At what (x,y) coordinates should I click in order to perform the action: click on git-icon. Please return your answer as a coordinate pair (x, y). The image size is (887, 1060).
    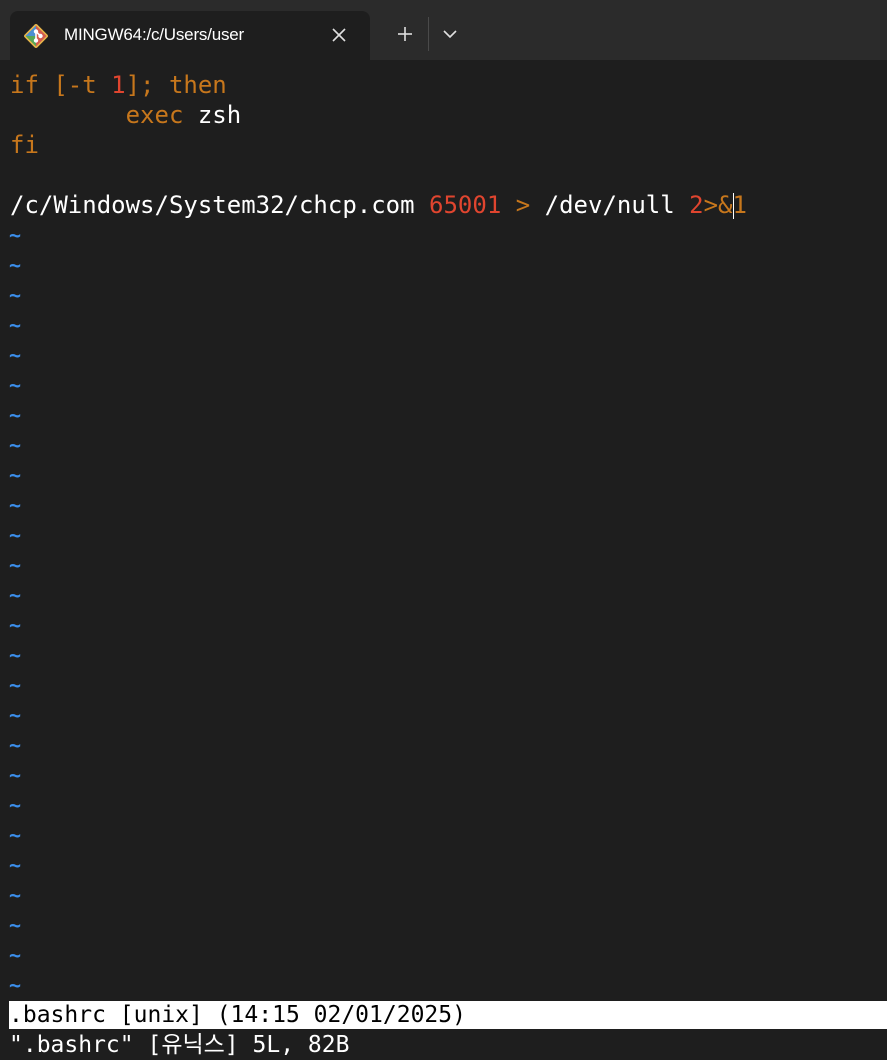
    Looking at the image, I should click on (36, 36).